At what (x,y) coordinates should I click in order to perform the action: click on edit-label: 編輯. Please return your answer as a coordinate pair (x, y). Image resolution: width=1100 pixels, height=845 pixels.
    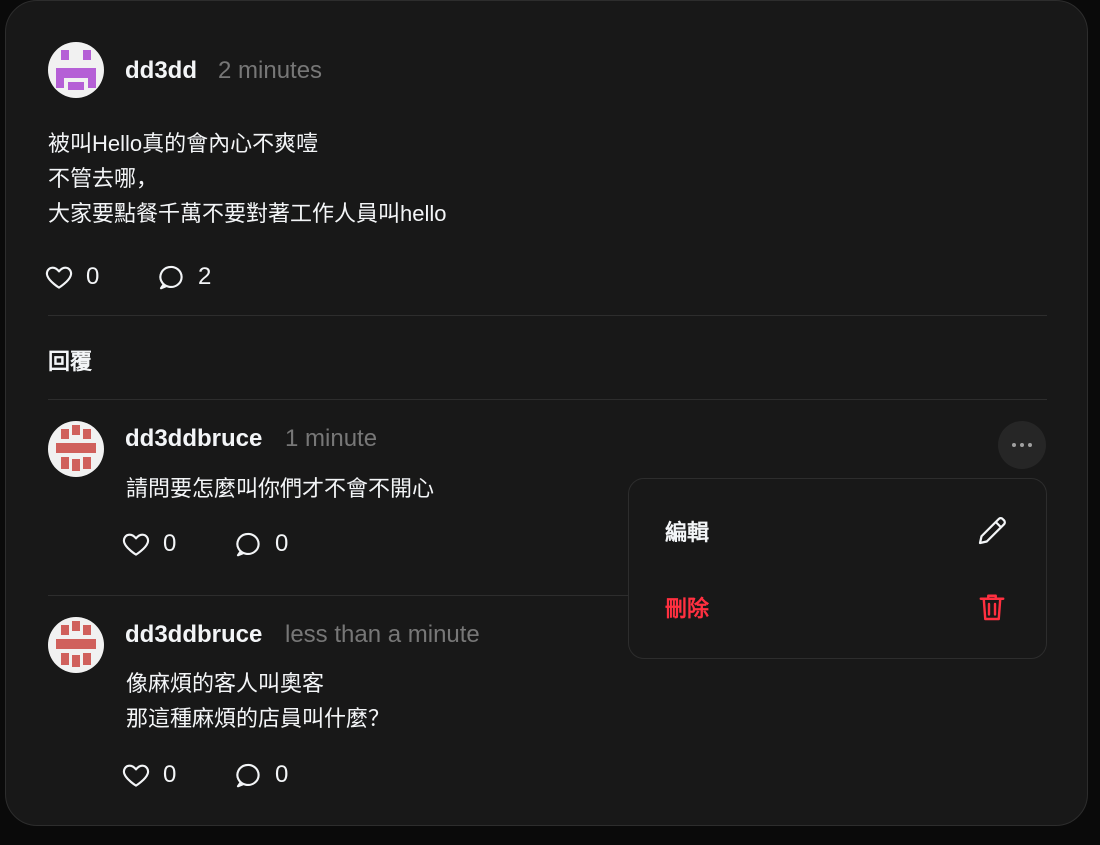
    Looking at the image, I should click on (687, 532).